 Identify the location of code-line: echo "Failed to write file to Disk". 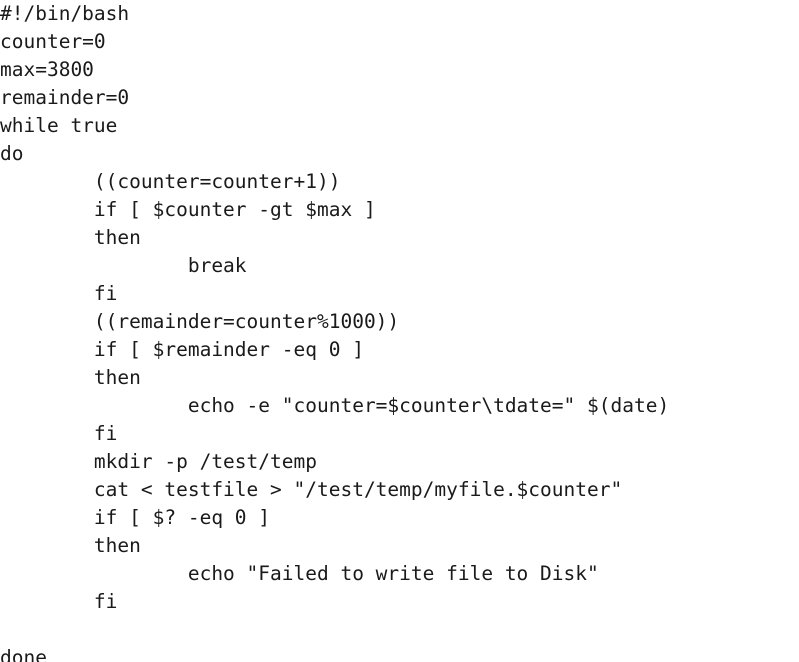
(299, 573).